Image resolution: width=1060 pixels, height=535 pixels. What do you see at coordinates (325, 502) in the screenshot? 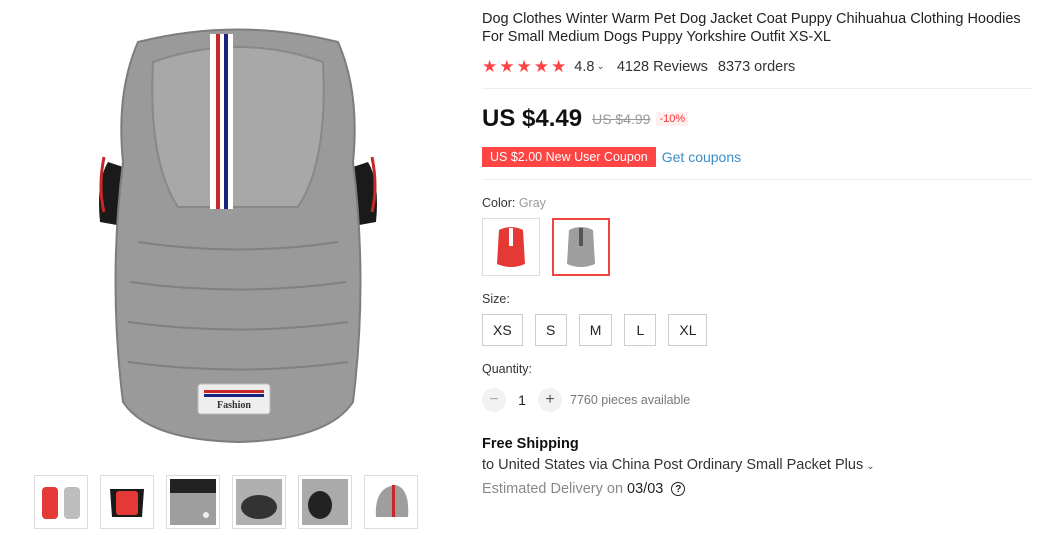
I see `thumbnail-sleeve-detail` at bounding box center [325, 502].